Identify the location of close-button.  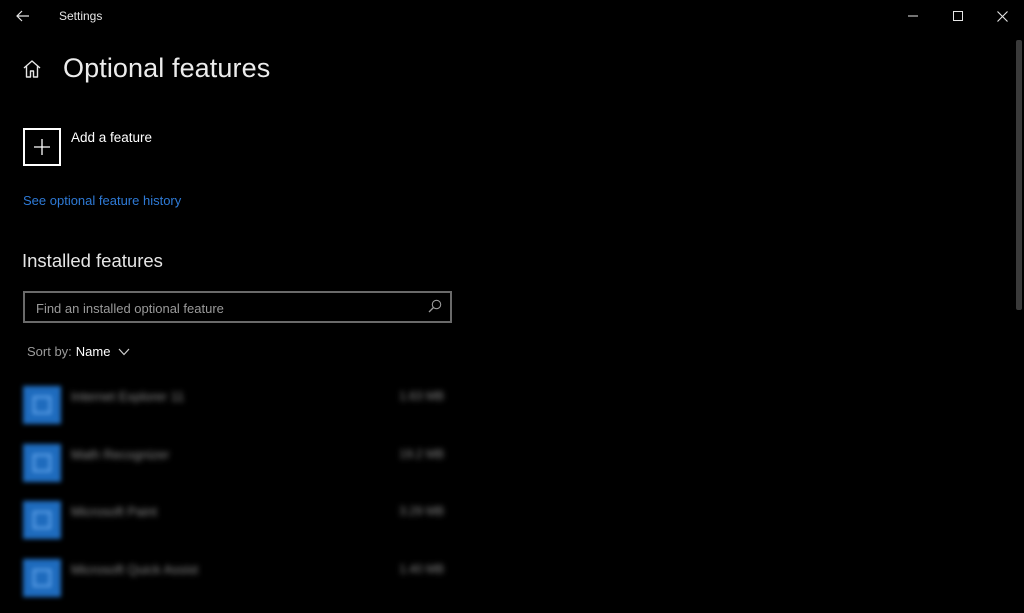
(1001, 16).